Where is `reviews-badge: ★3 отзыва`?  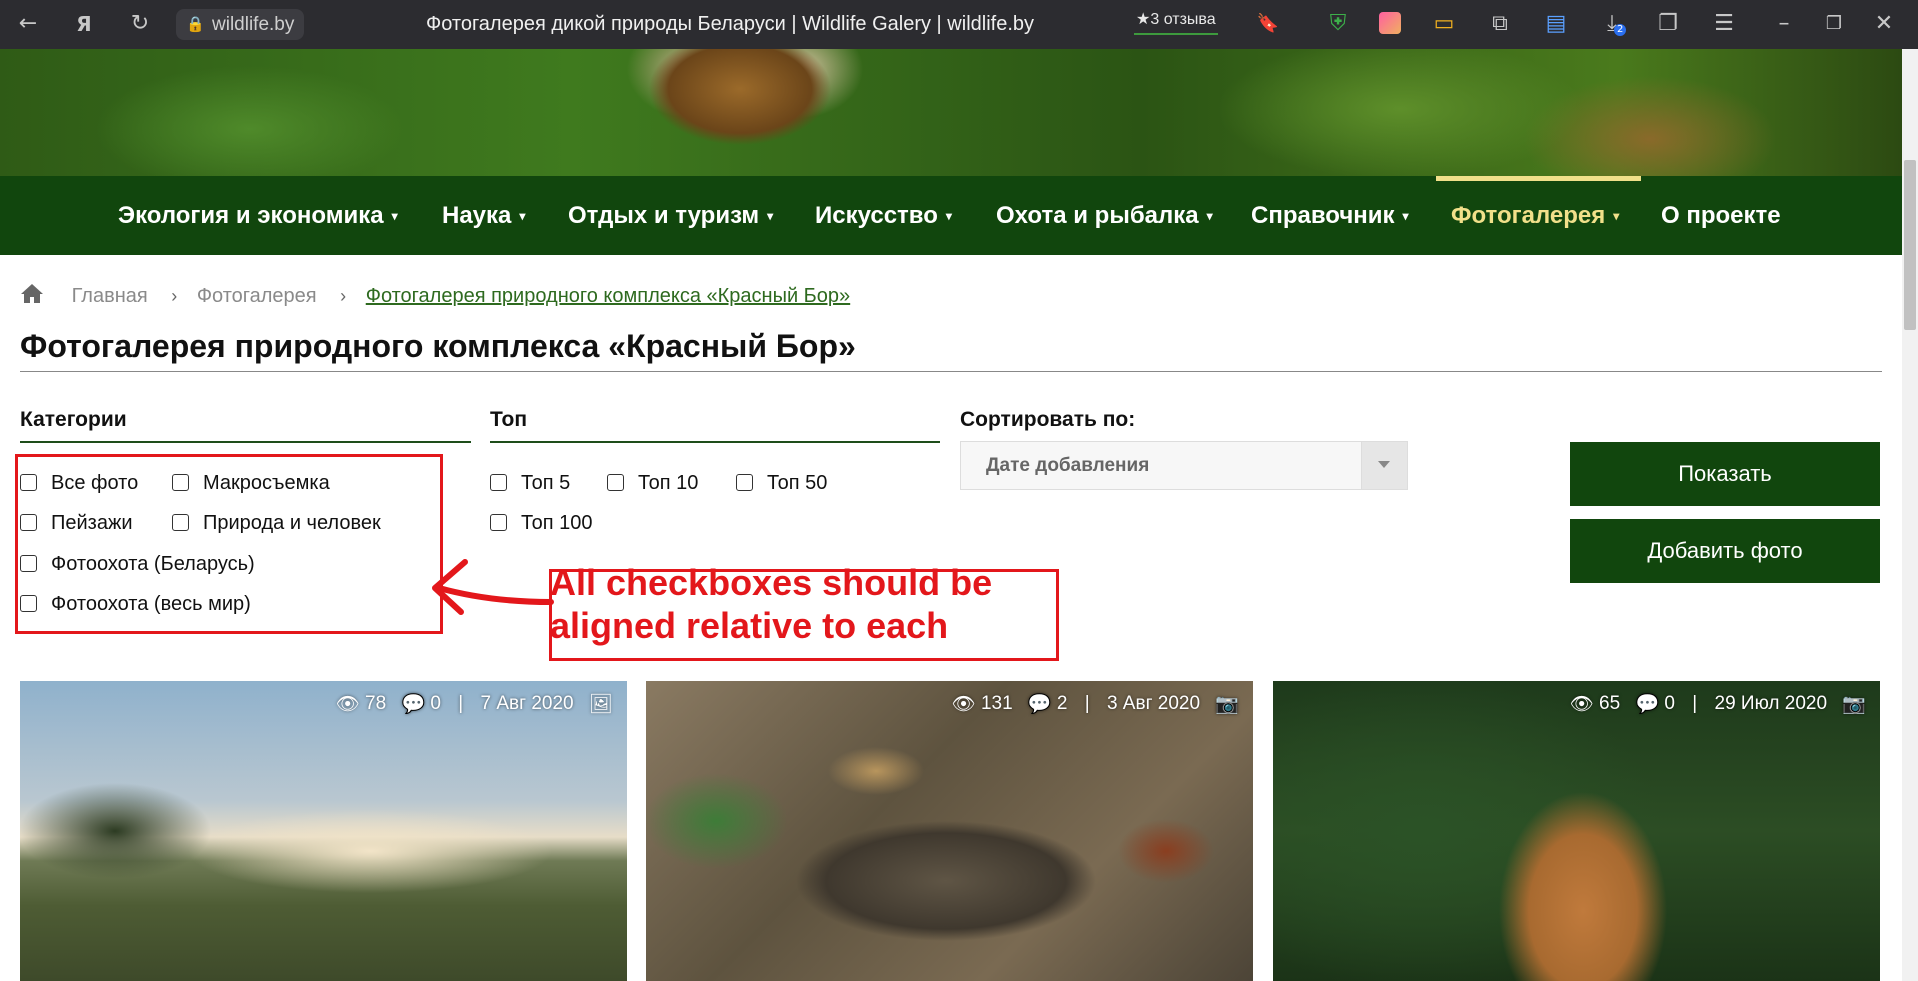
reviews-badge: ★3 отзыва is located at coordinates (1176, 22).